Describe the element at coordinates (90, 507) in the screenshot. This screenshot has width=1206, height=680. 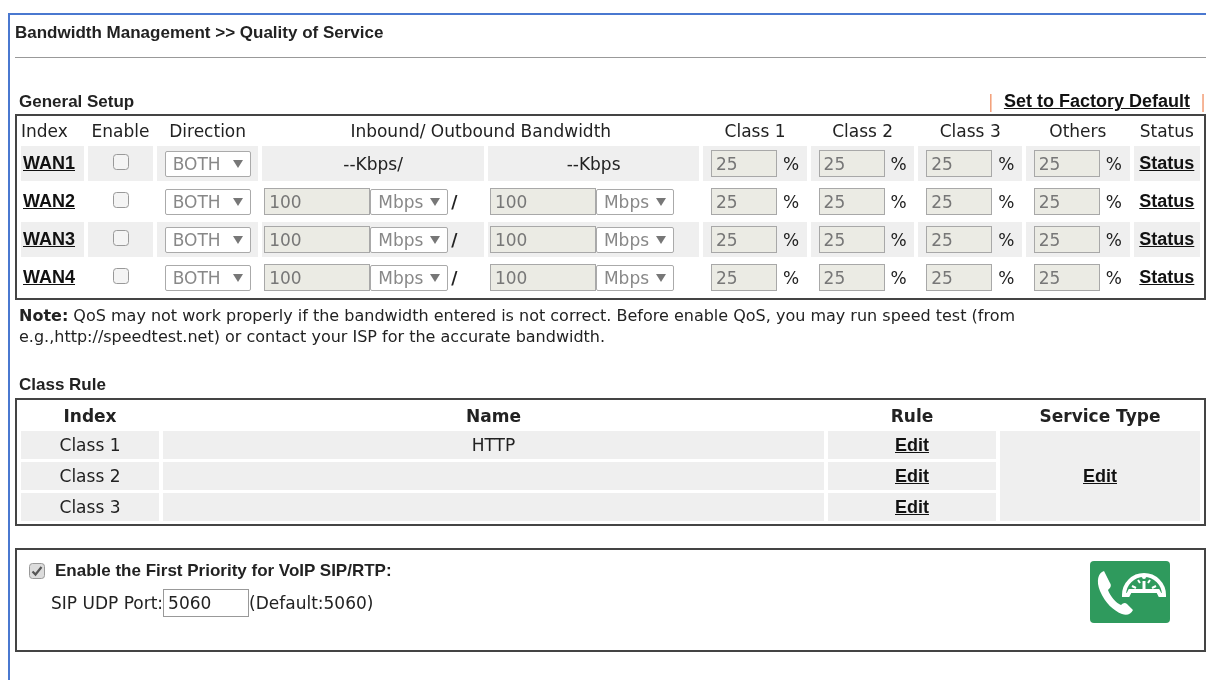
I see `class-index: Class 3` at that location.